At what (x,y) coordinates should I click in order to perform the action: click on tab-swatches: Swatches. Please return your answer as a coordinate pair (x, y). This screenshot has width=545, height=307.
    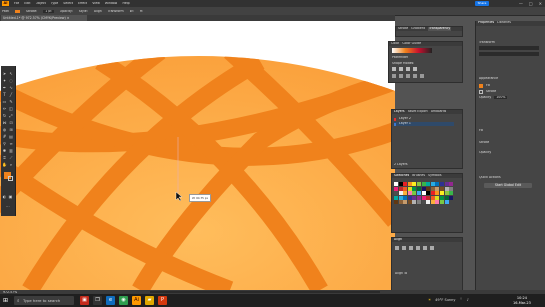
    Looking at the image, I should click on (401, 176).